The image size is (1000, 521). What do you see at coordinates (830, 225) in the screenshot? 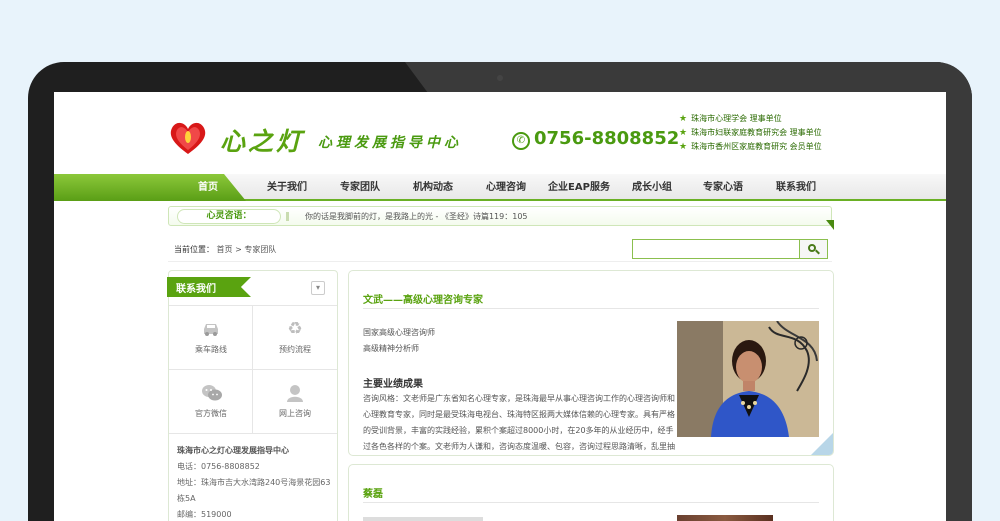
I see `quote-fold-decoration` at bounding box center [830, 225].